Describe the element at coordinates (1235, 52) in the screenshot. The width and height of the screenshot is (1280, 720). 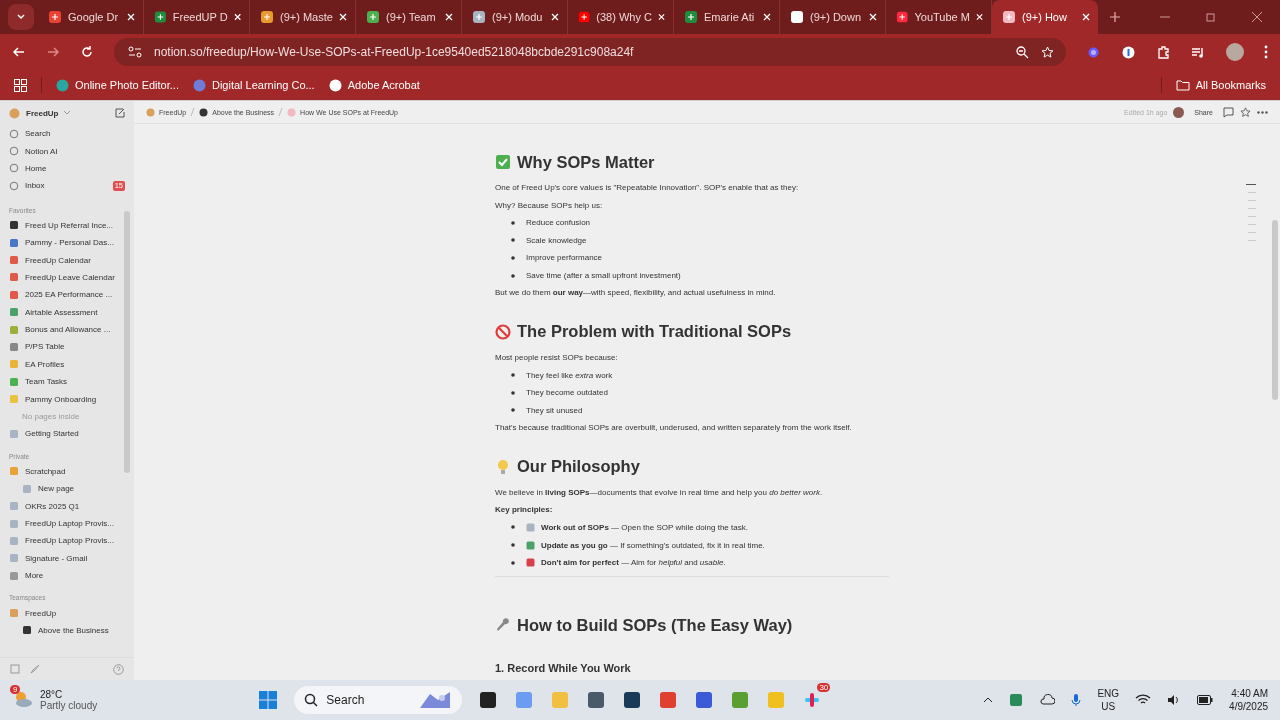
I see `profile-avatar` at that location.